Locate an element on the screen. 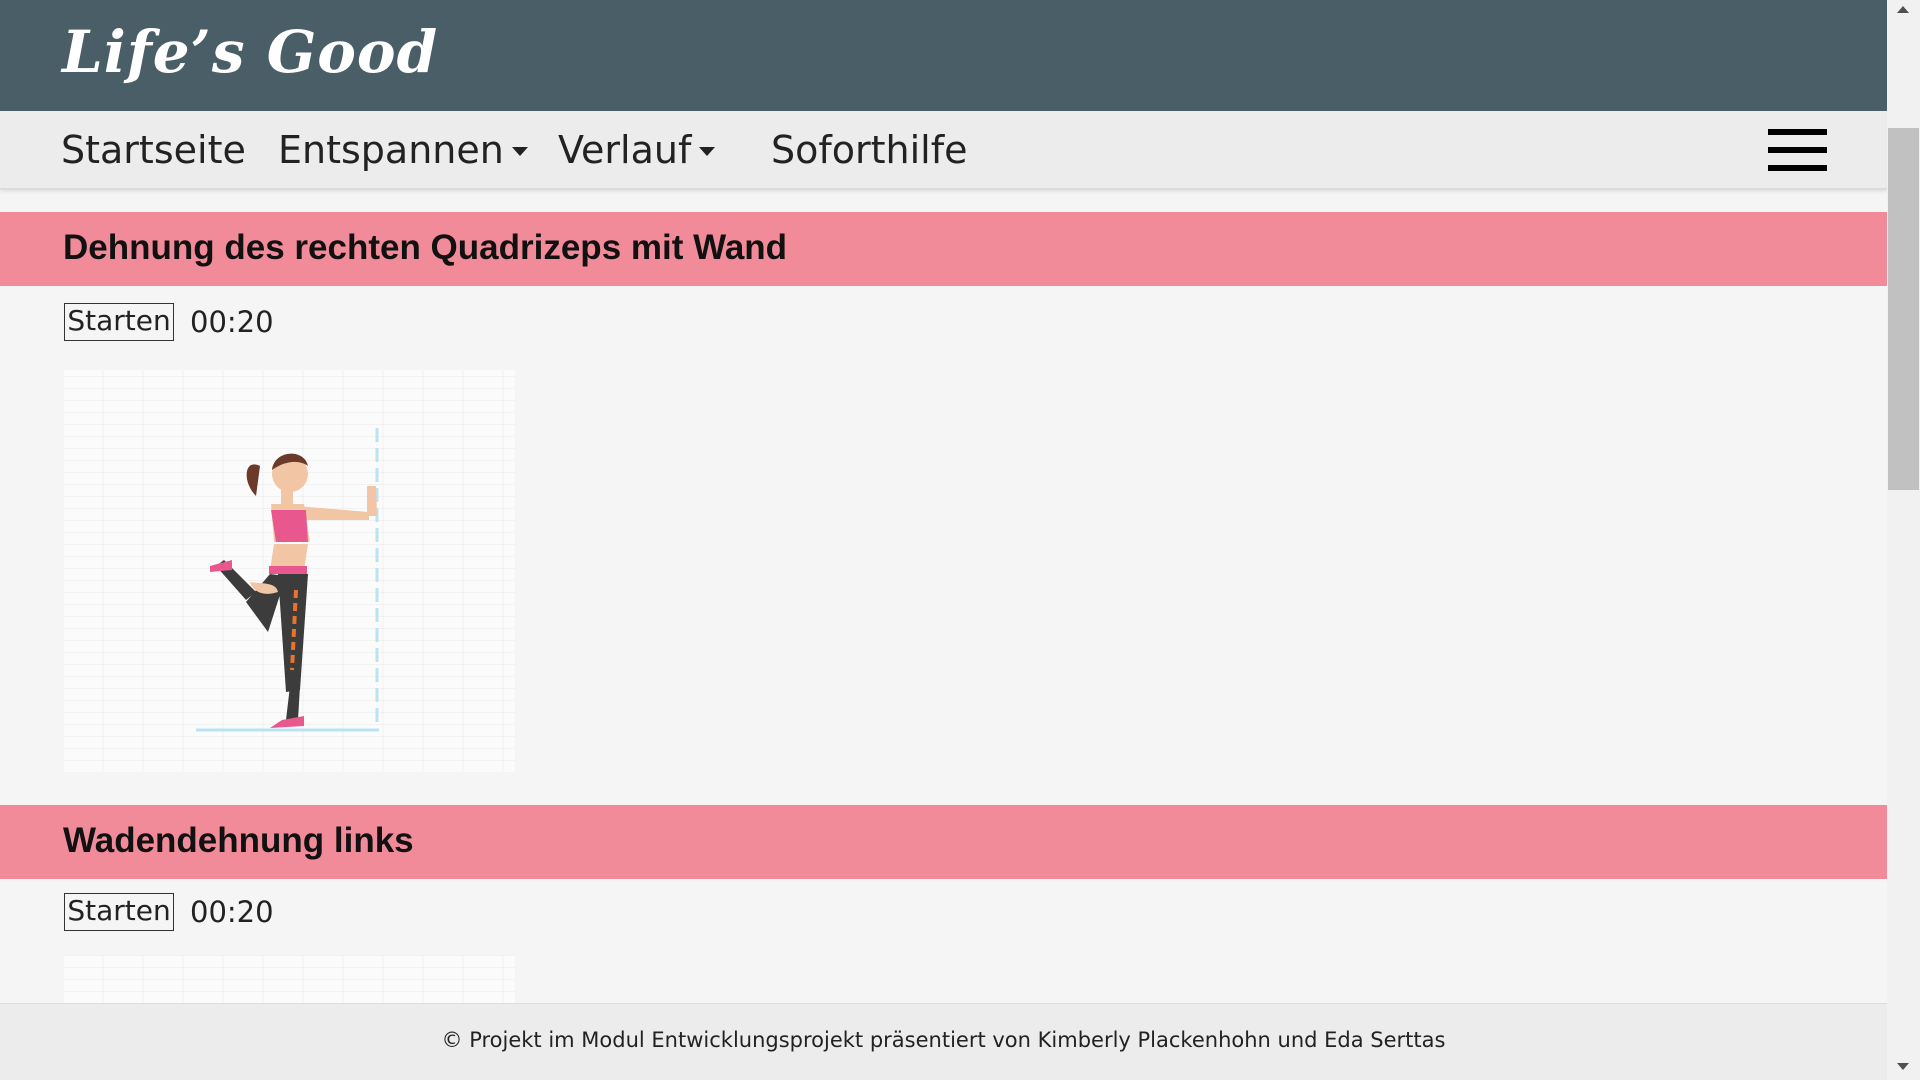 The width and height of the screenshot is (1920, 1080). exercise-title: Dehnung des rechten Quadrizeps mit Wand is located at coordinates (425, 247).